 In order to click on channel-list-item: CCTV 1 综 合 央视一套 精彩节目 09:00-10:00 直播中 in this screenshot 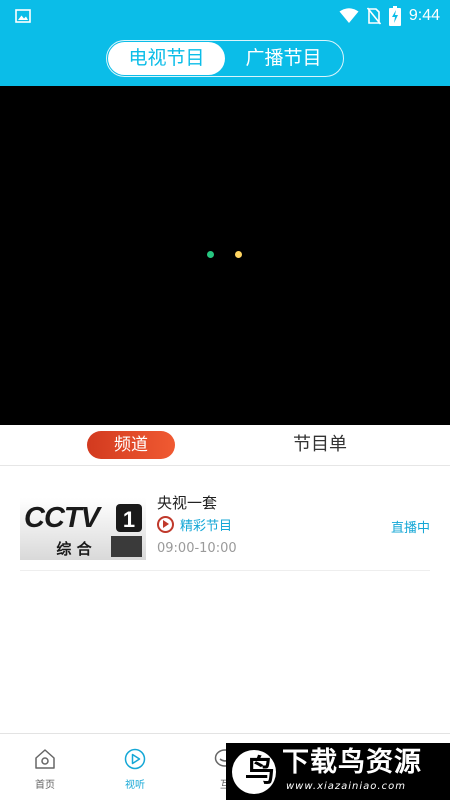, I will do `click(225, 523)`.